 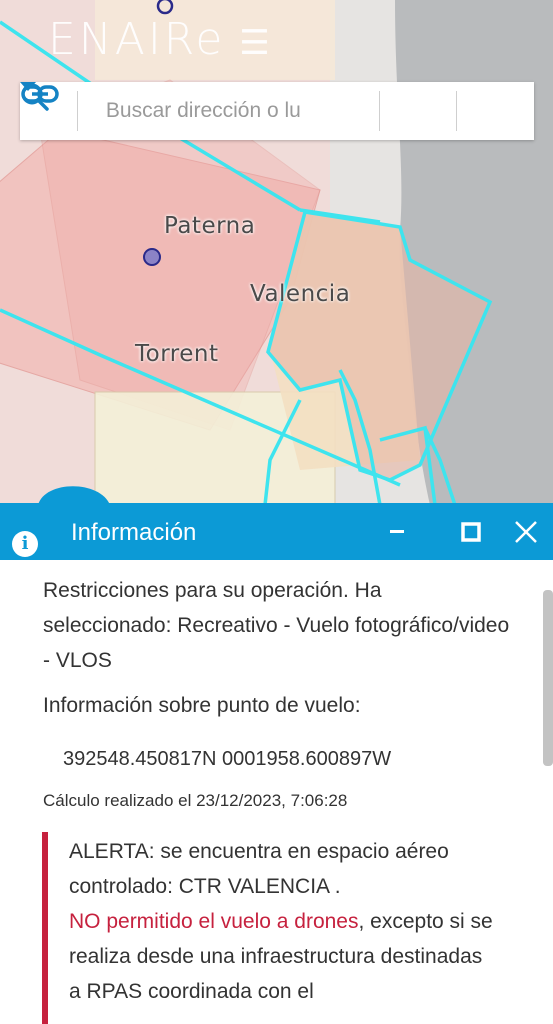 What do you see at coordinates (210, 226) in the screenshot?
I see `map-label-paterna: Paterna` at bounding box center [210, 226].